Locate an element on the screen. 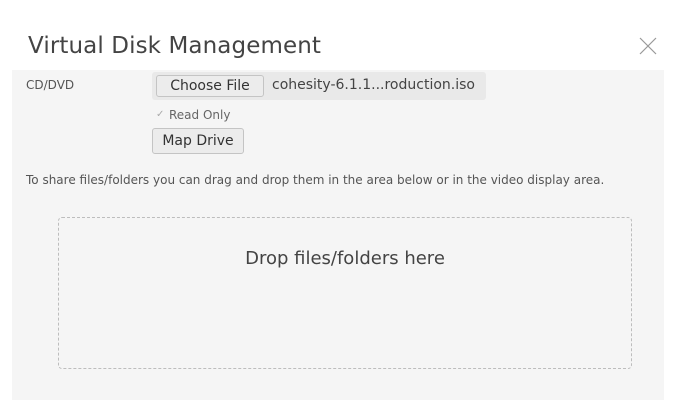 This screenshot has height=407, width=674. checkbox-checked-icon: ✓ is located at coordinates (161, 115).